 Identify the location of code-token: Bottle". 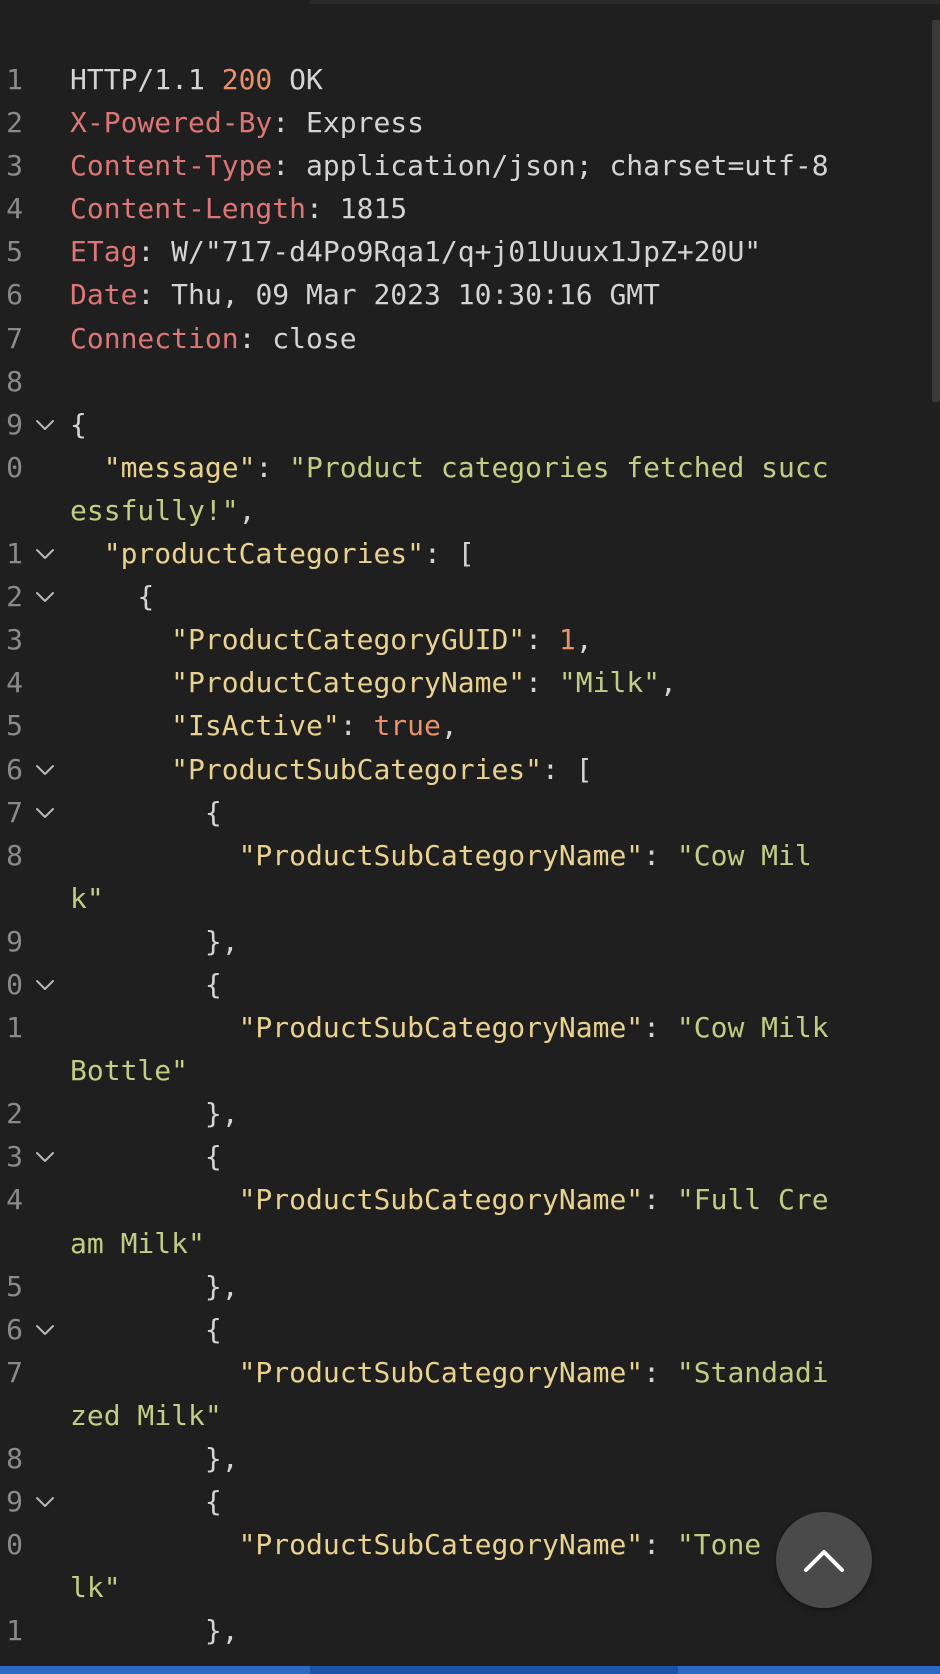
(129, 1071).